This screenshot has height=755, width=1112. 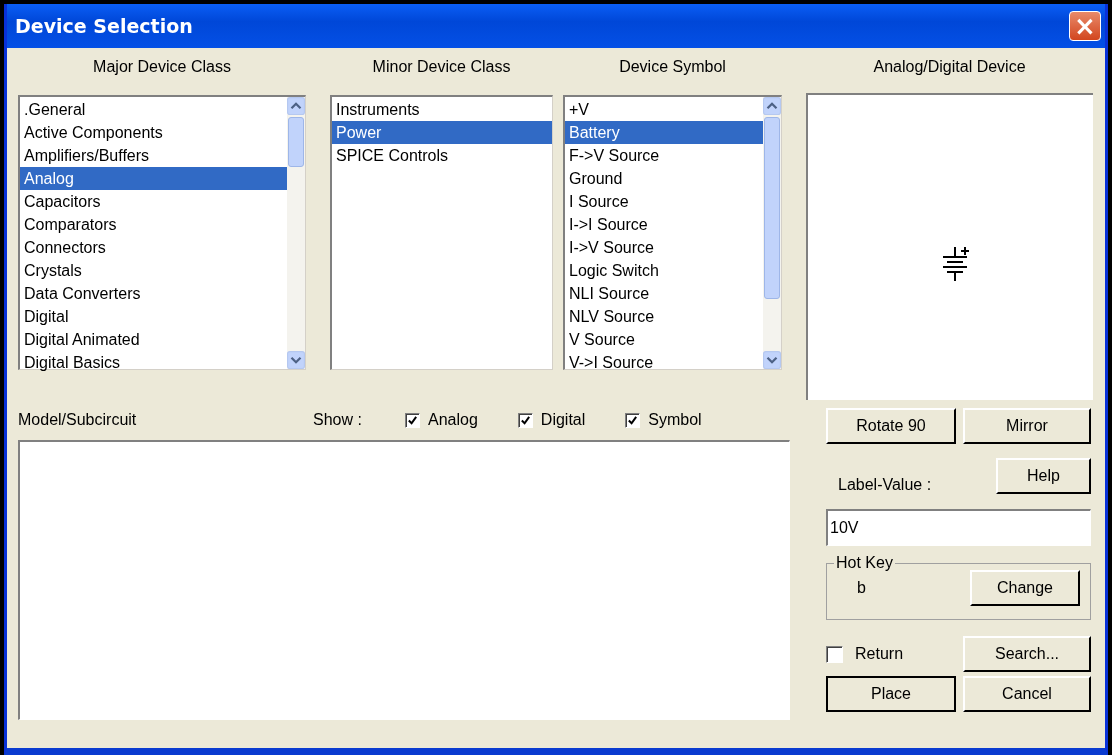 I want to click on label-value-field: 10V, so click(x=958, y=527).